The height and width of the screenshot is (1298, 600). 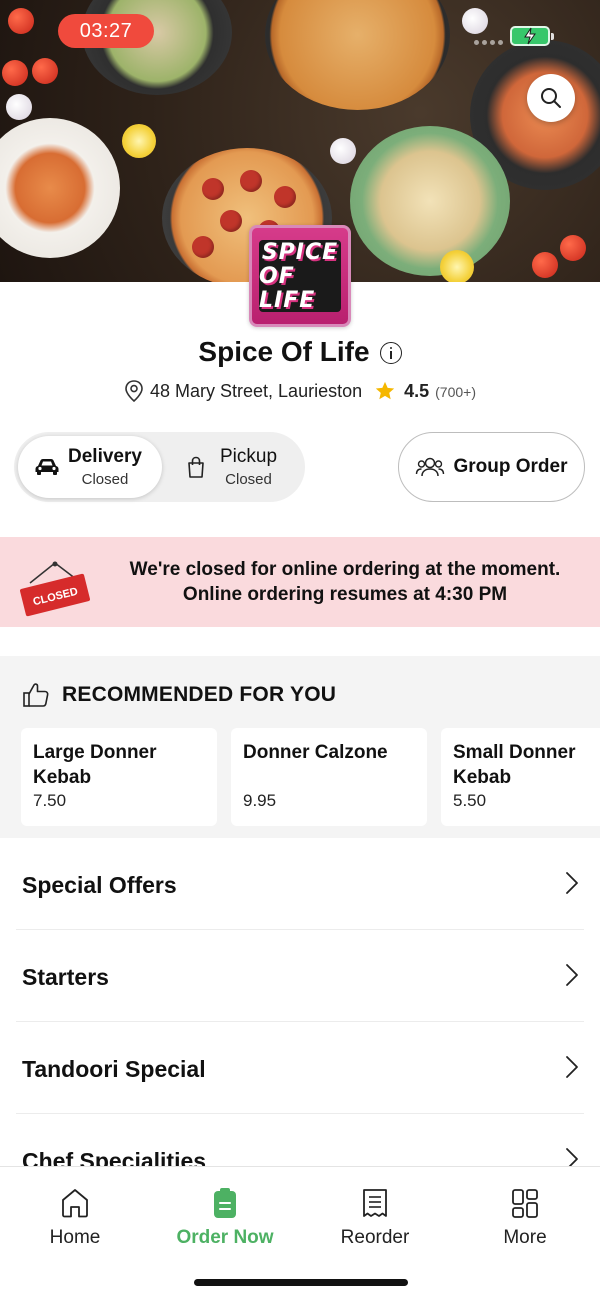 What do you see at coordinates (249, 456) in the screenshot?
I see `pickup-label: Pickup` at bounding box center [249, 456].